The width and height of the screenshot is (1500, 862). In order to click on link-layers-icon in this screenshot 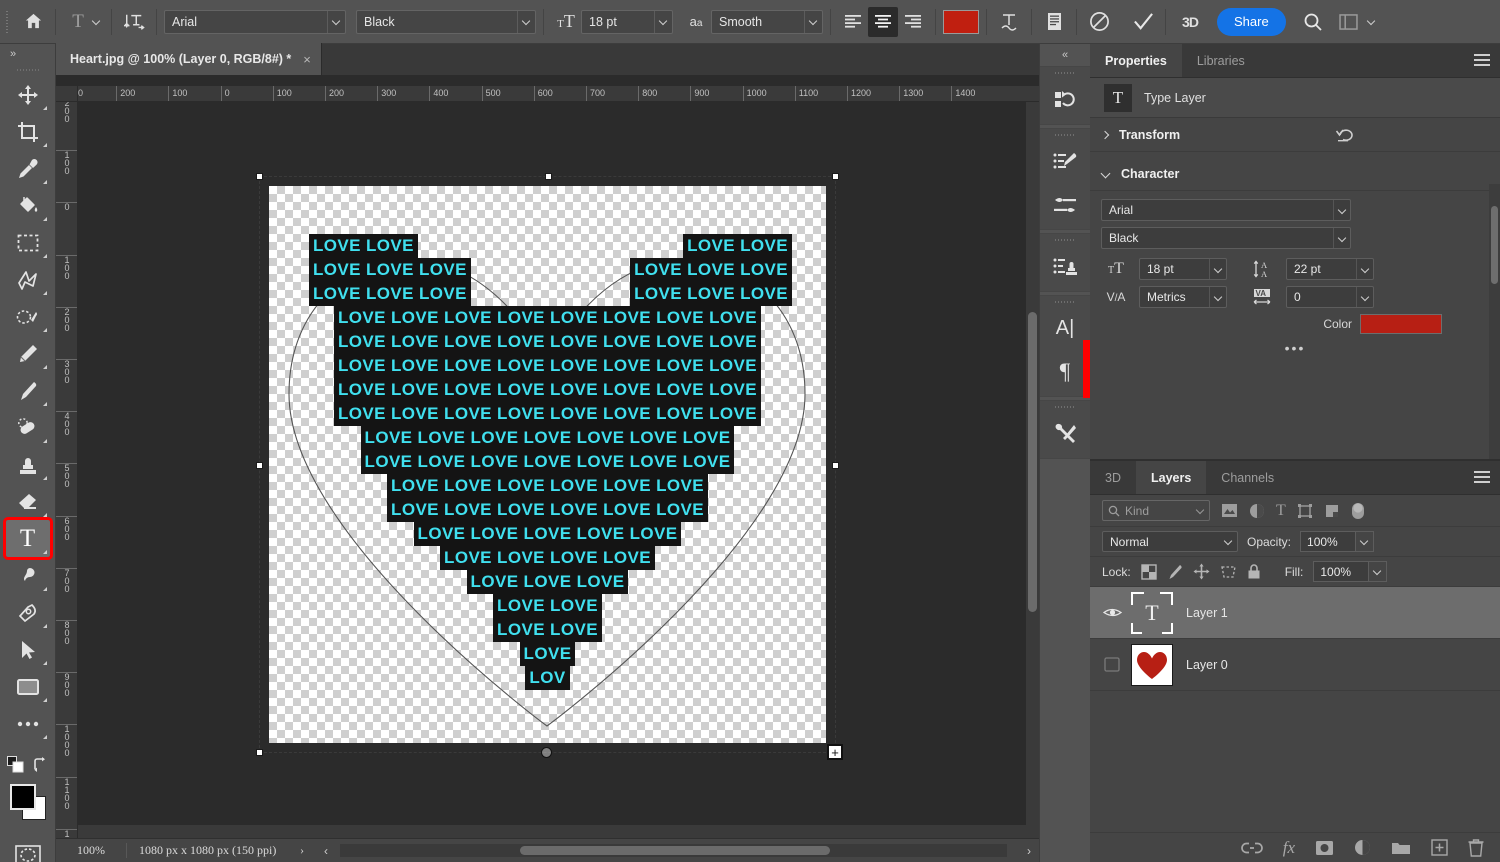, I will do `click(1251, 848)`.